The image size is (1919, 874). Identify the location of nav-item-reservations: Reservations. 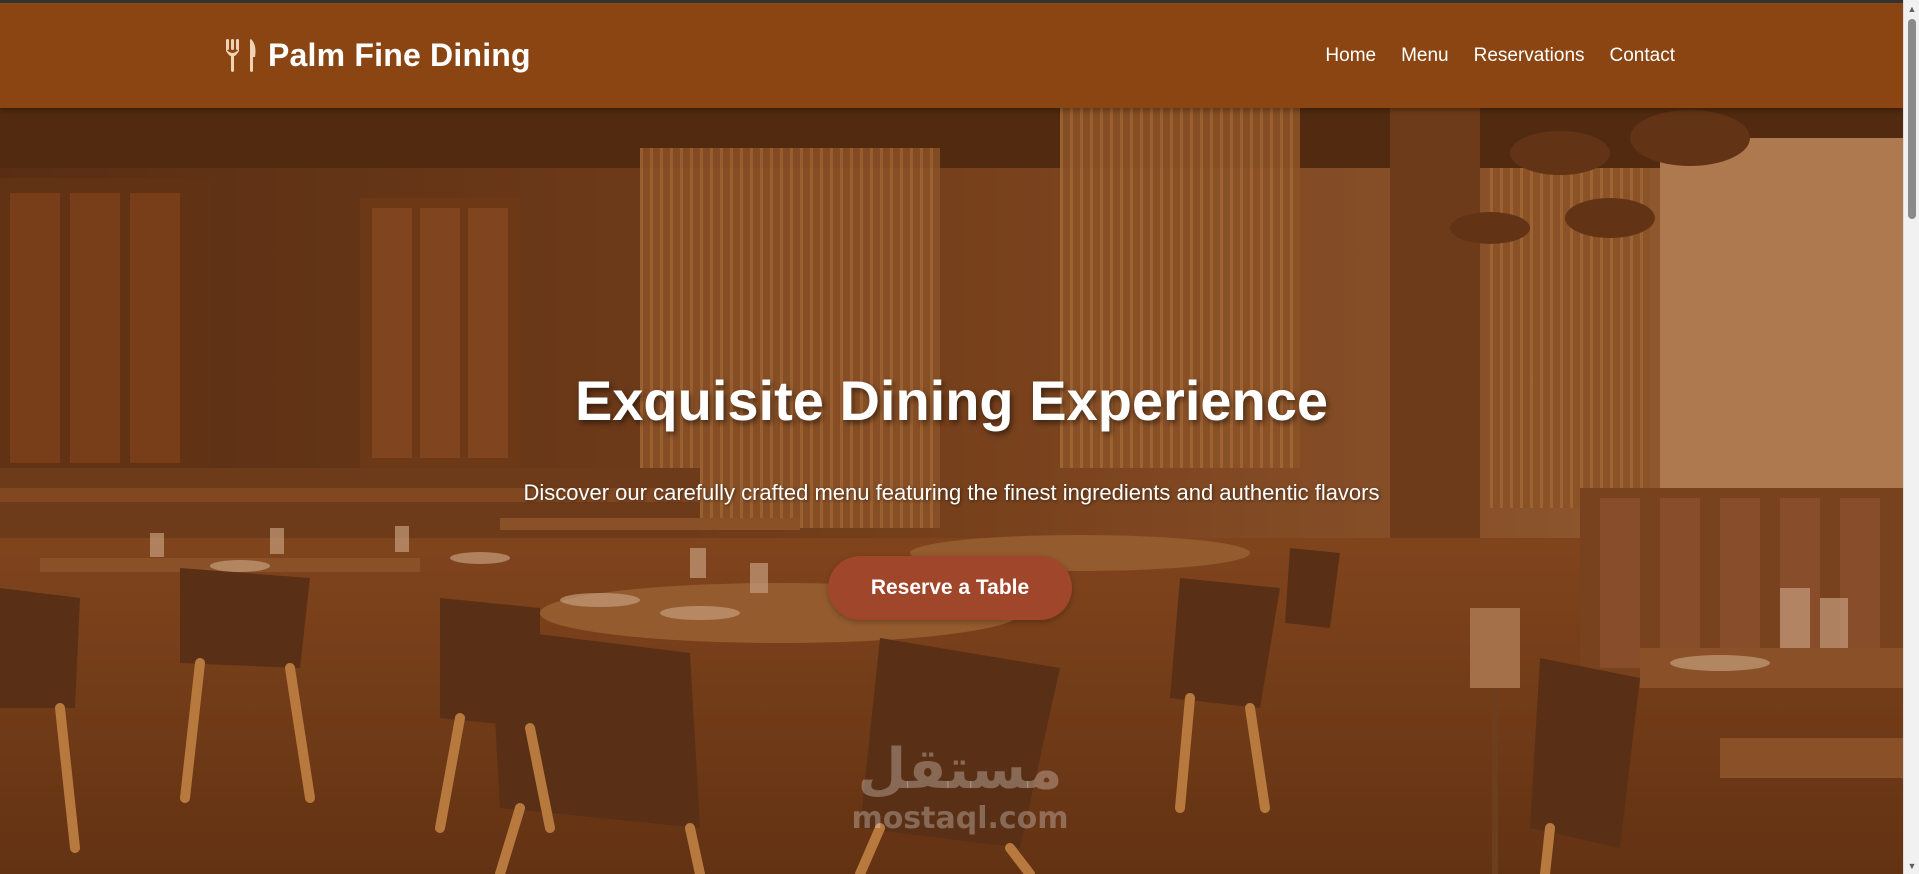
(1529, 56).